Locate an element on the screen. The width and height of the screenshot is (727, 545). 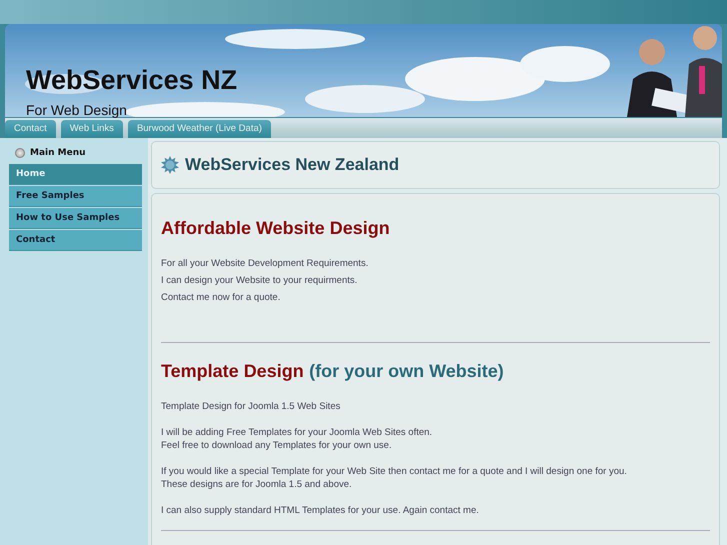
paragraph: I will be adding Free Templates for your Joomla Web Sites often. Feel free to download any Templates for your own use. is located at coordinates (297, 439).